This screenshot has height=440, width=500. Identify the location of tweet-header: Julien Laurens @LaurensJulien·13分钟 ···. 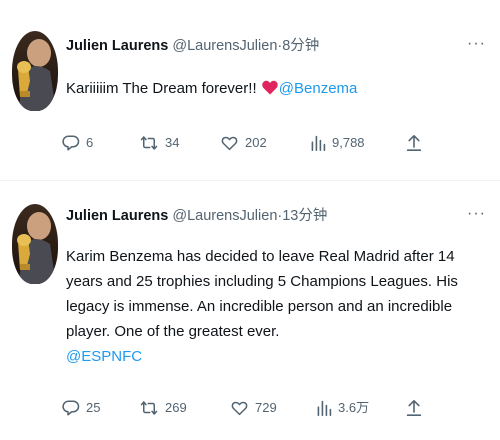
(276, 215).